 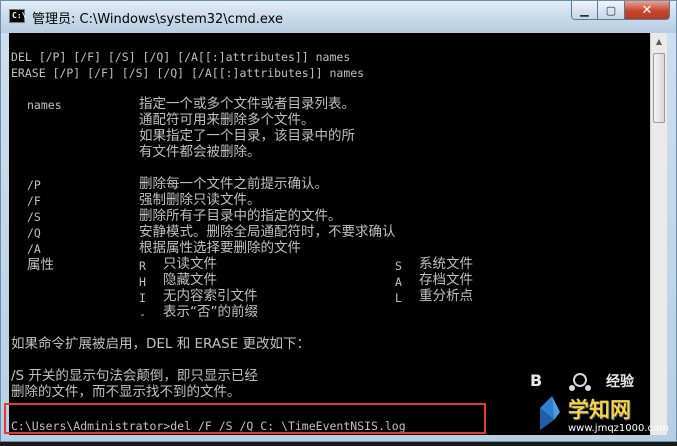 What do you see at coordinates (40, 265) in the screenshot?
I see `attributes-label: 属性` at bounding box center [40, 265].